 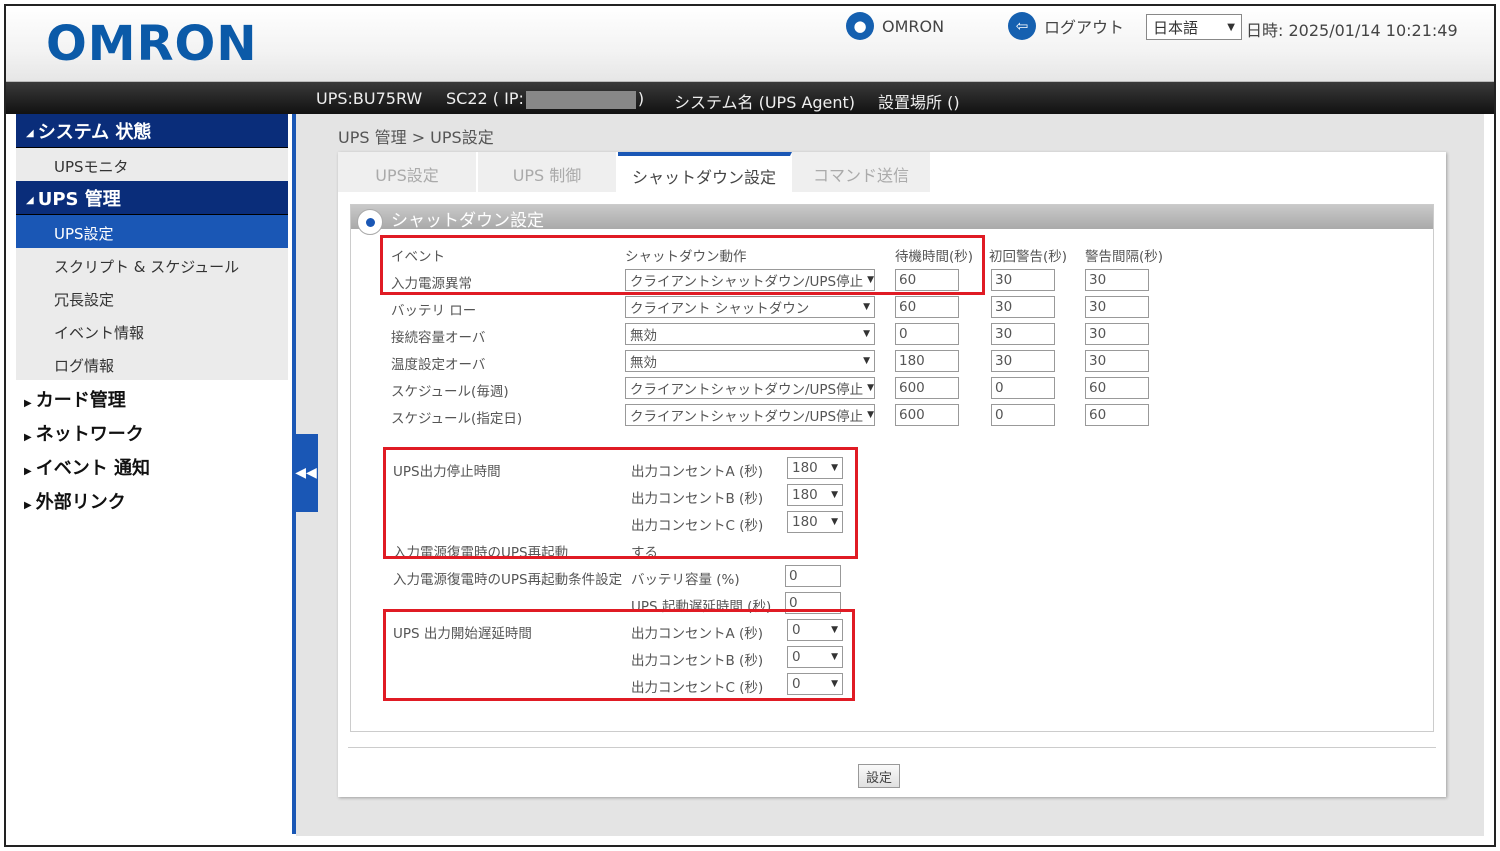 What do you see at coordinates (720, 309) in the screenshot?
I see `select-value: クライアント シャットダウン` at bounding box center [720, 309].